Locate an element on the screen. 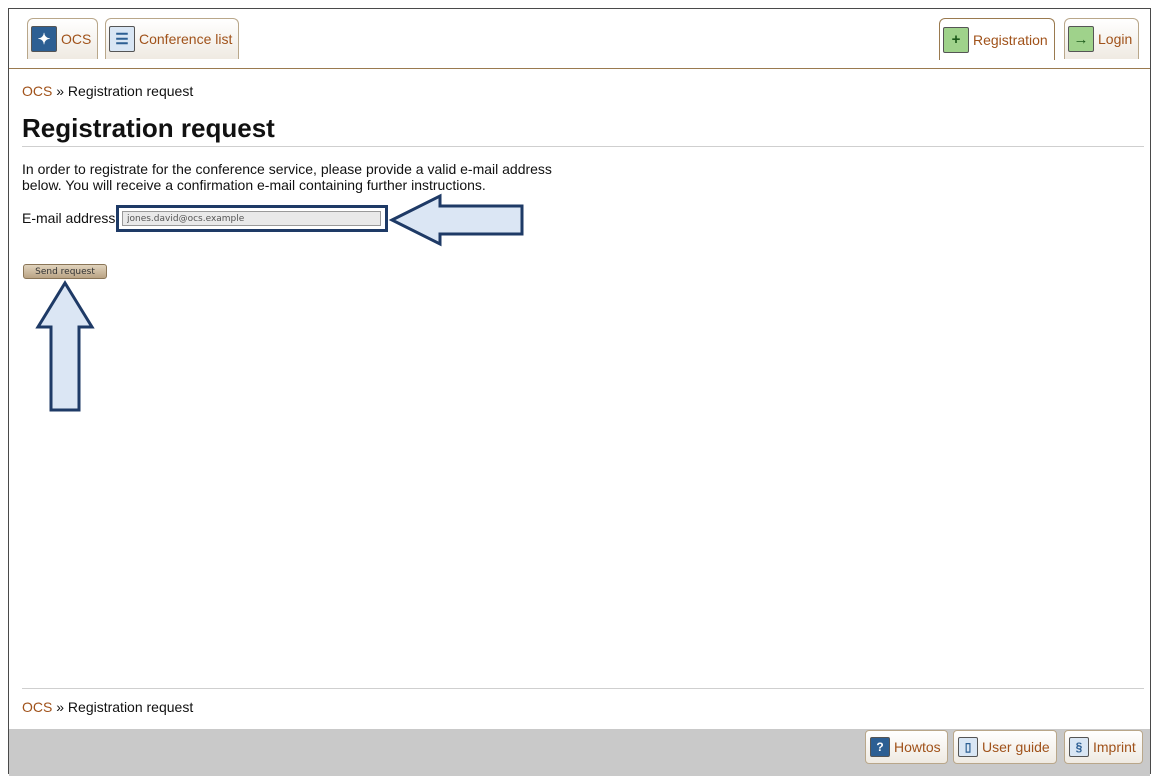 This screenshot has height=776, width=1153. footer-link-user-guide-label: User guide is located at coordinates (1016, 747).